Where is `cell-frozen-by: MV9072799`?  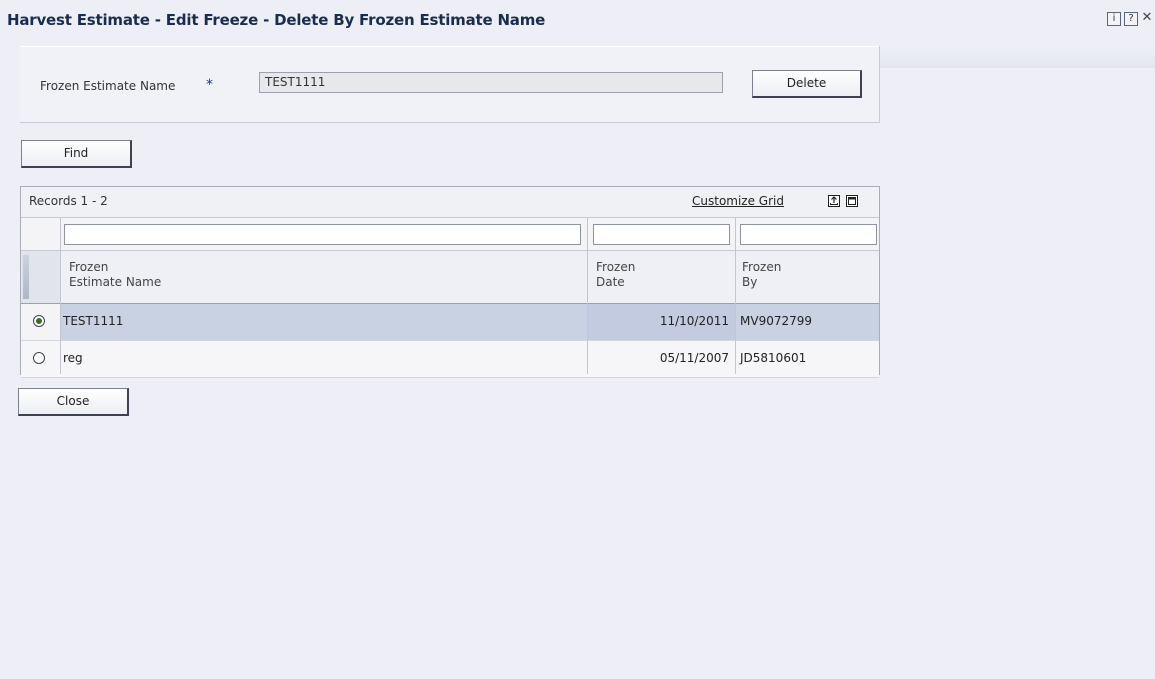 cell-frozen-by: MV9072799 is located at coordinates (776, 321).